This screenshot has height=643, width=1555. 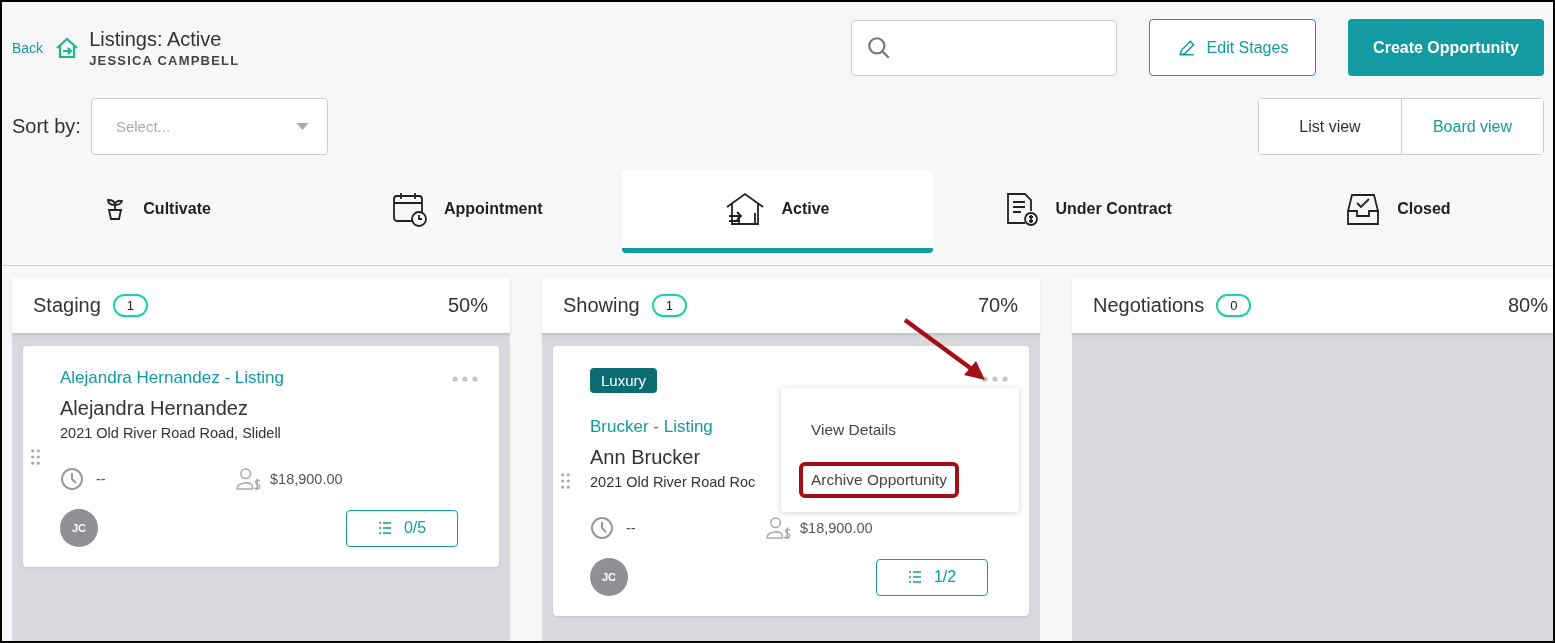 I want to click on inbox-check-icon, so click(x=1363, y=209).